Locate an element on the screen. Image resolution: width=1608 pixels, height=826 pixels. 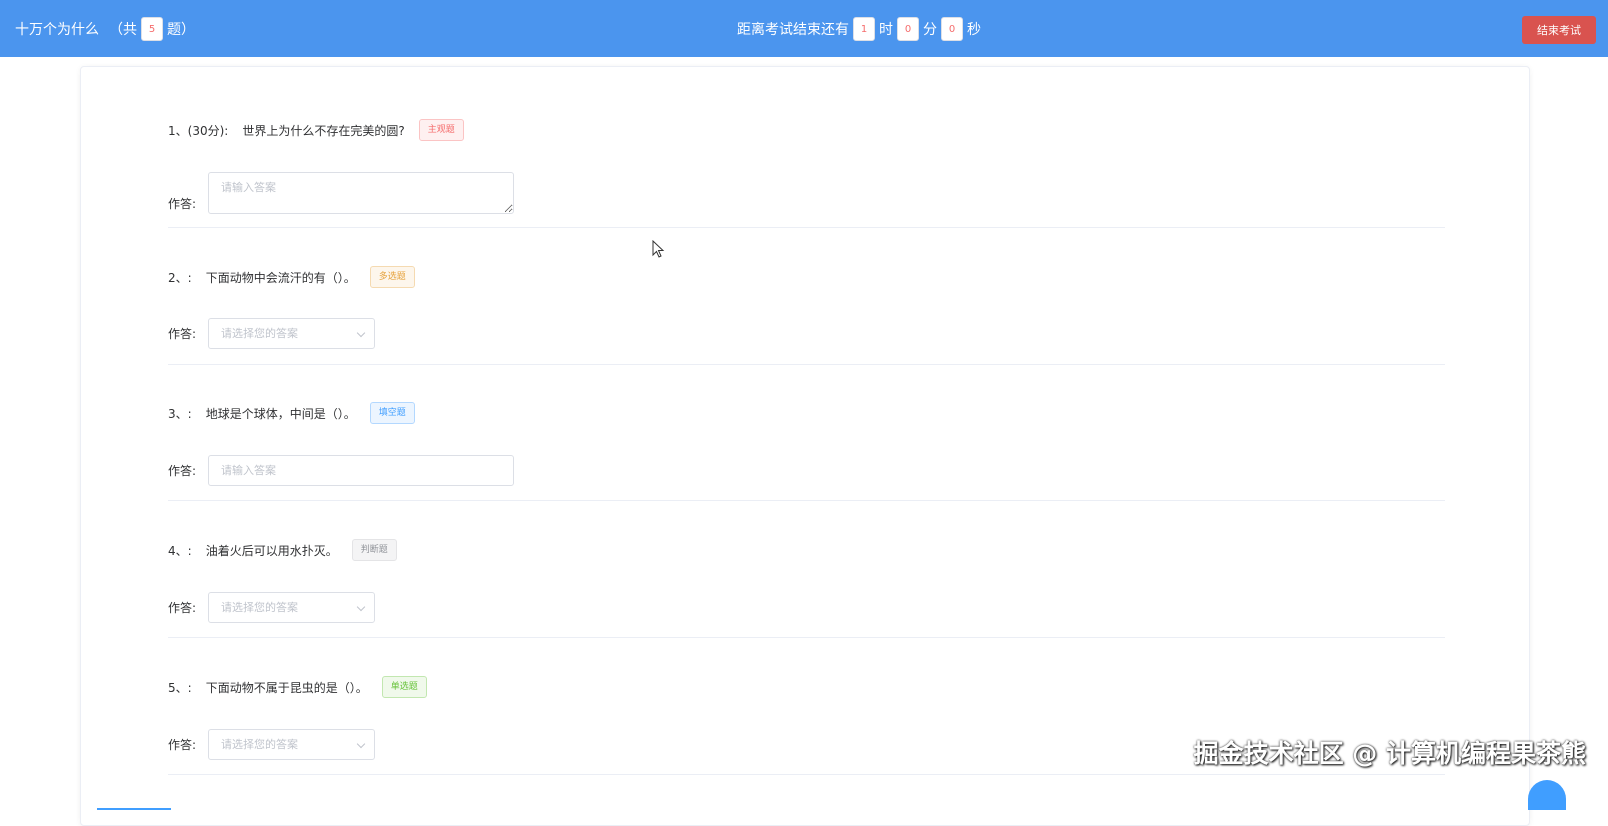
question-count-badge: 5 is located at coordinates (152, 29).